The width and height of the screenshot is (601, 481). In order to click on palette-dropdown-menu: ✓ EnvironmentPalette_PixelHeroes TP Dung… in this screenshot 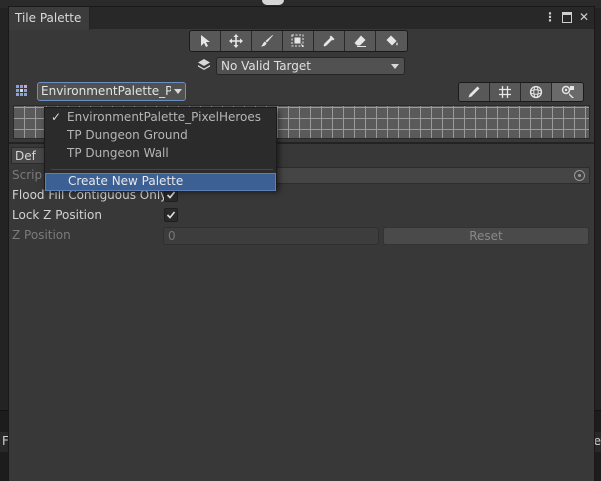, I will do `click(160, 149)`.